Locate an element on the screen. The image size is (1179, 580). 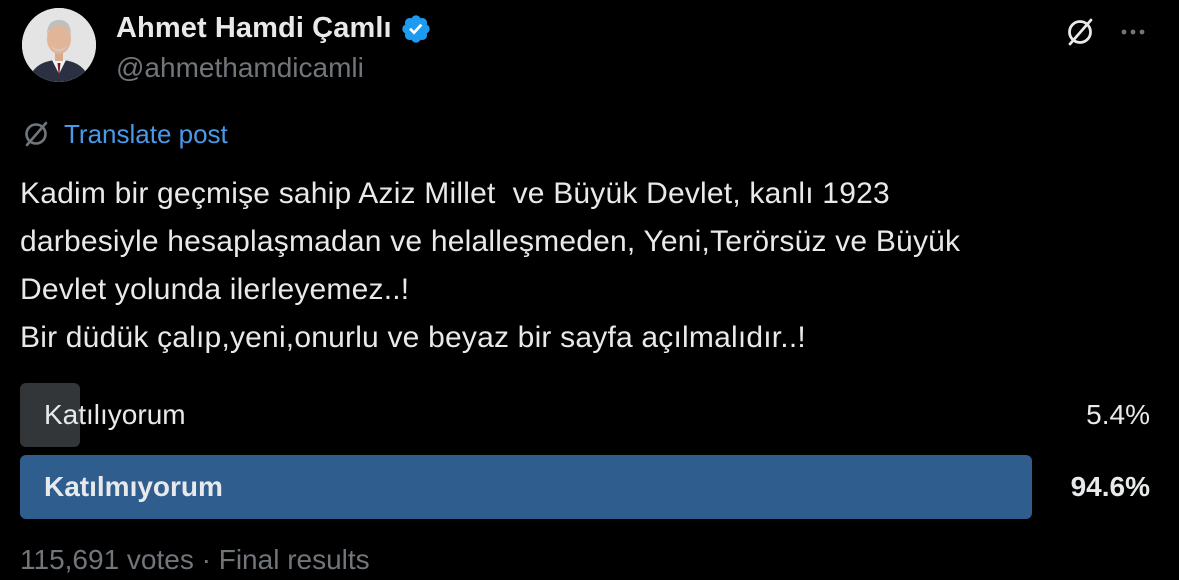
poll-option-label: Katılıyorum is located at coordinates (115, 414).